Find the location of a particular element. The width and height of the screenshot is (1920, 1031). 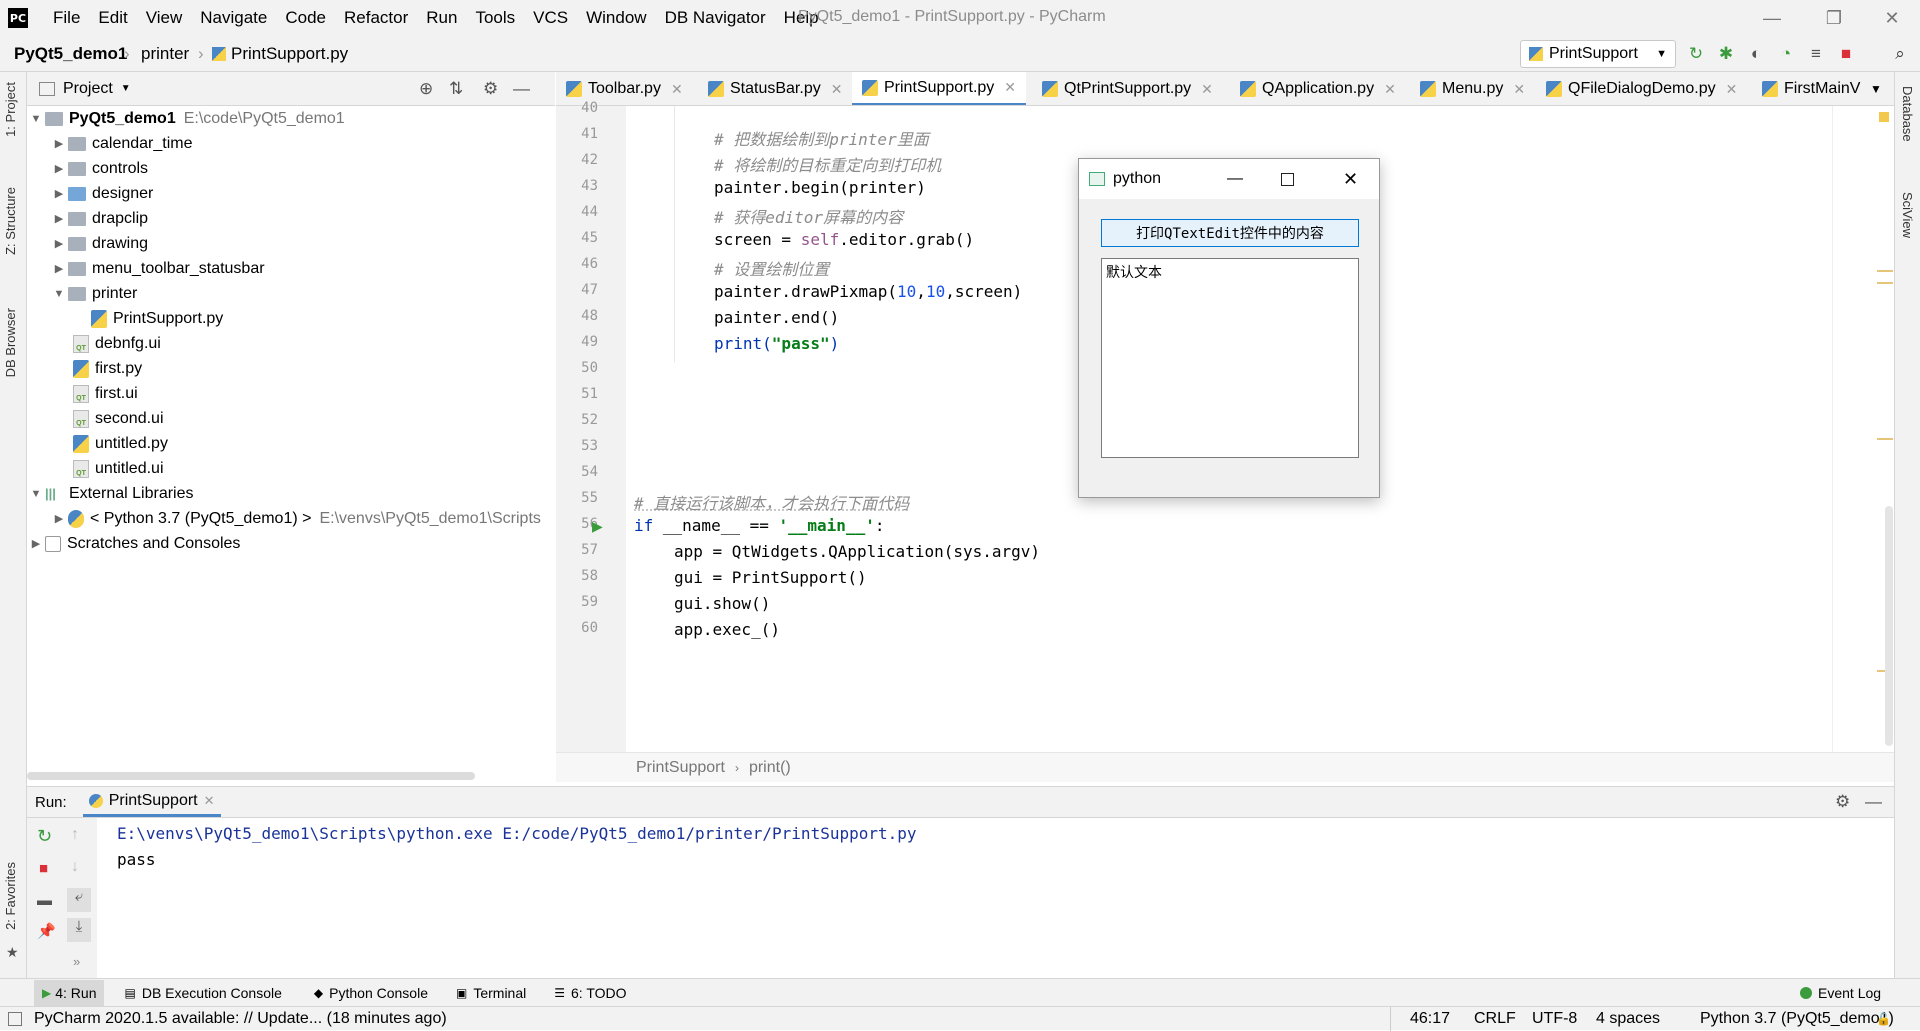

editor-marker-stripe is located at coordinates (1863, 429).